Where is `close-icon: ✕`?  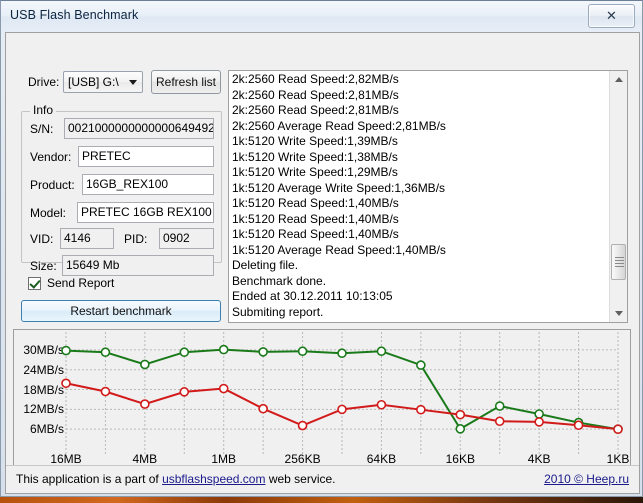
close-icon: ✕ is located at coordinates (611, 16).